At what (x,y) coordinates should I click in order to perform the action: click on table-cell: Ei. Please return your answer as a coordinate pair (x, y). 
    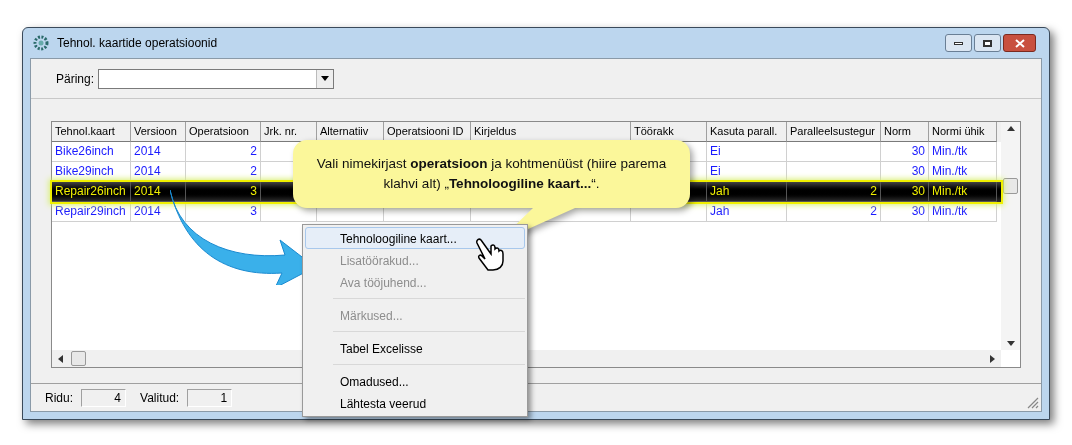
    Looking at the image, I should click on (747, 152).